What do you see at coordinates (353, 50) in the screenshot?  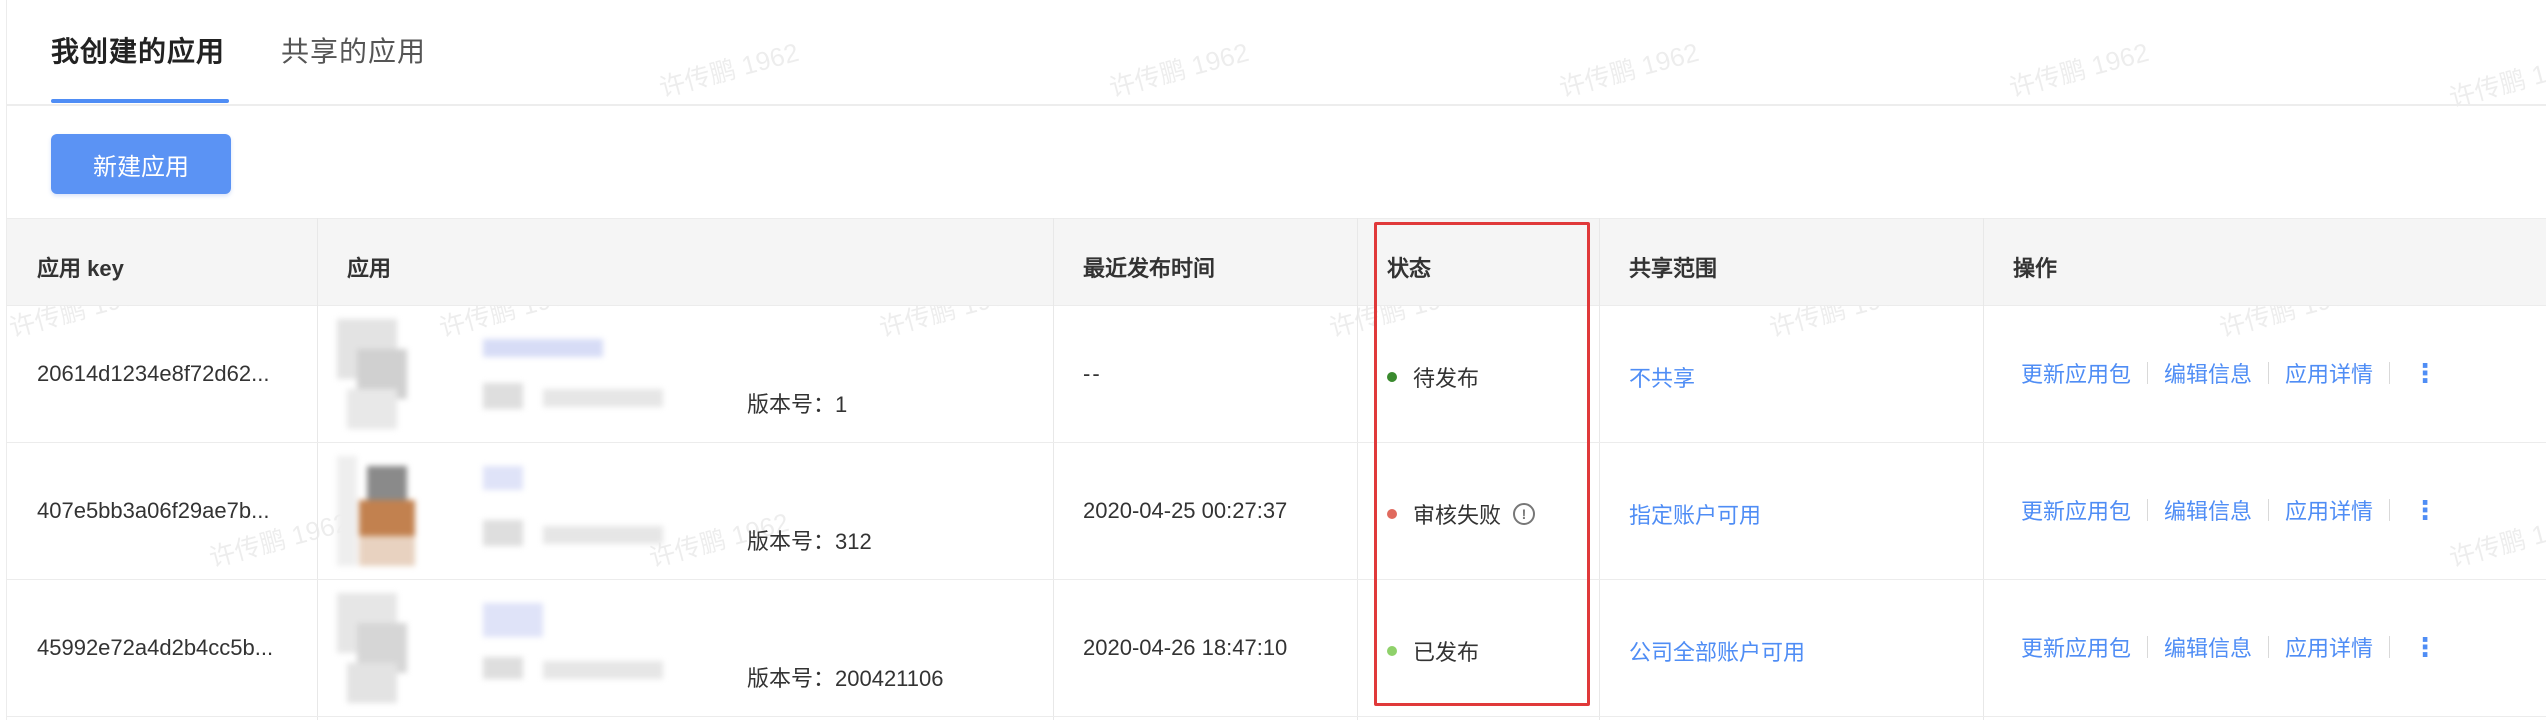 I see `tab-shared-apps: 共享的应用` at bounding box center [353, 50].